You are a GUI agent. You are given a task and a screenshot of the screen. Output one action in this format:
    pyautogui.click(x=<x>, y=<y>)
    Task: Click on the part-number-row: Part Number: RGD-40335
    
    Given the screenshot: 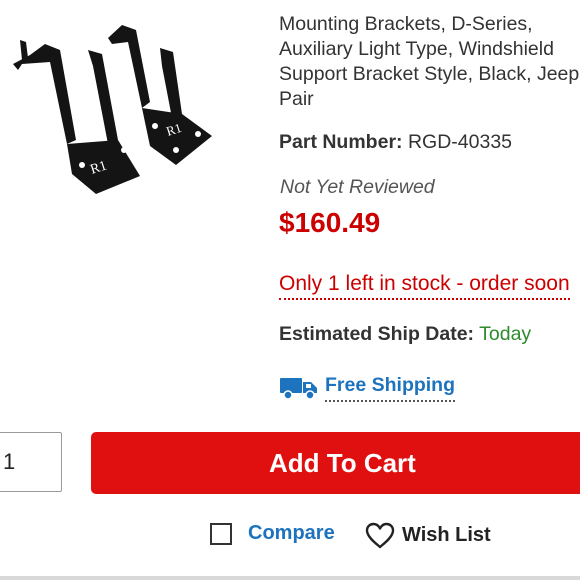 What is the action you would take?
    pyautogui.click(x=395, y=142)
    